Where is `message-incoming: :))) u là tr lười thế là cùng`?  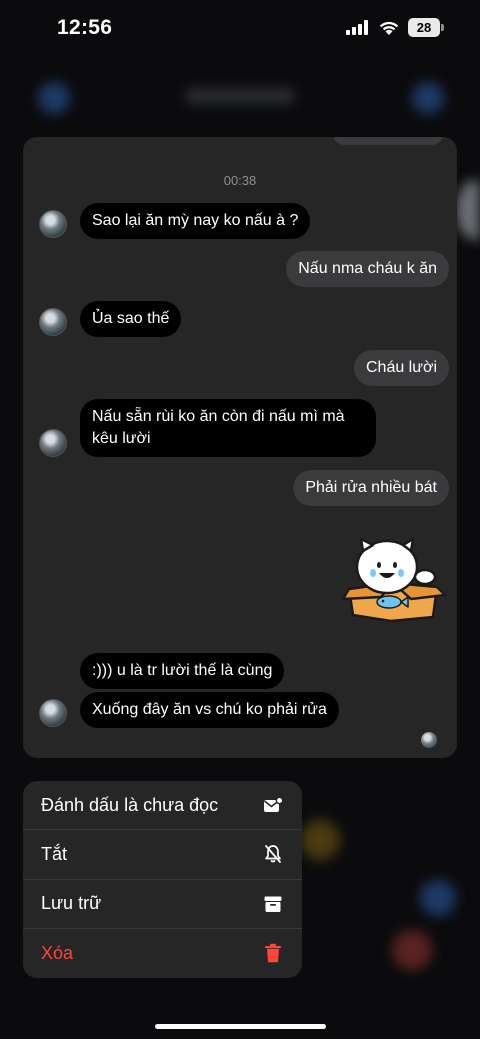 message-incoming: :))) u là tr lười thế là cùng is located at coordinates (182, 671).